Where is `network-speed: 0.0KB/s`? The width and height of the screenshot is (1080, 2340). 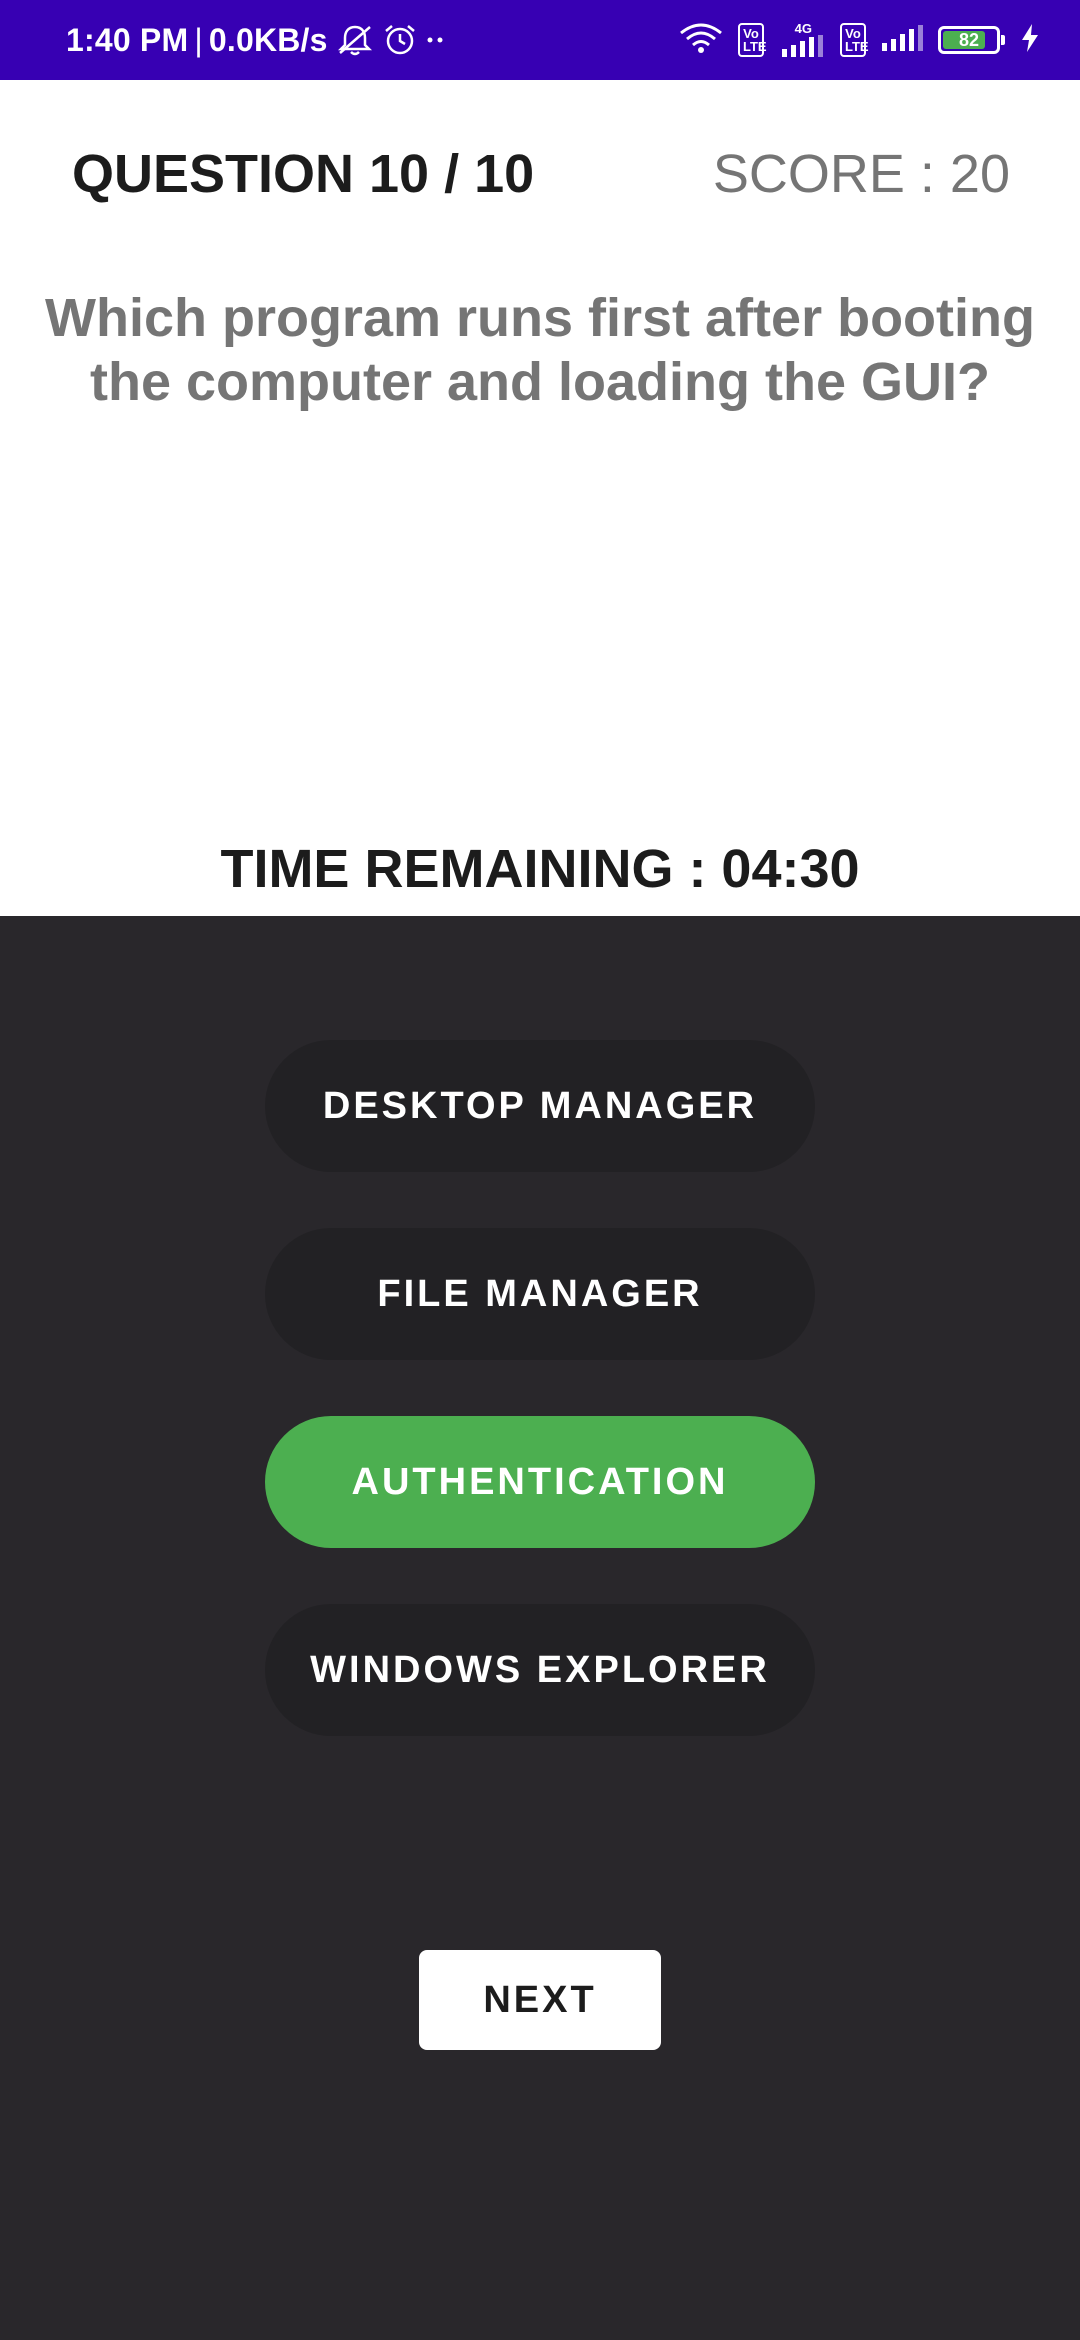
network-speed: 0.0KB/s is located at coordinates (268, 39).